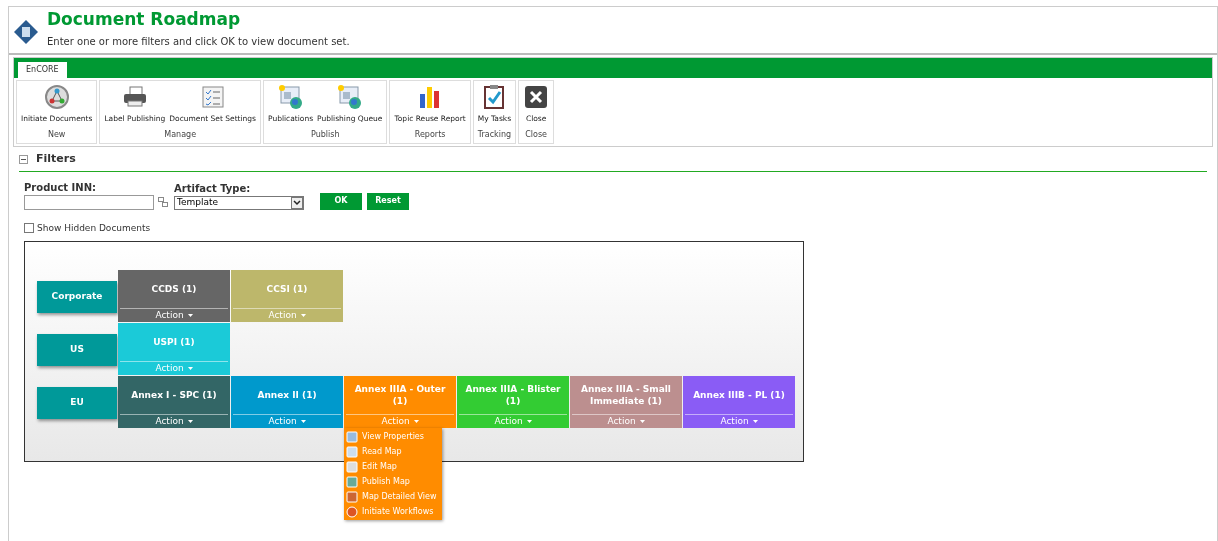  I want to click on dropdown-caret-icon, so click(297, 202).